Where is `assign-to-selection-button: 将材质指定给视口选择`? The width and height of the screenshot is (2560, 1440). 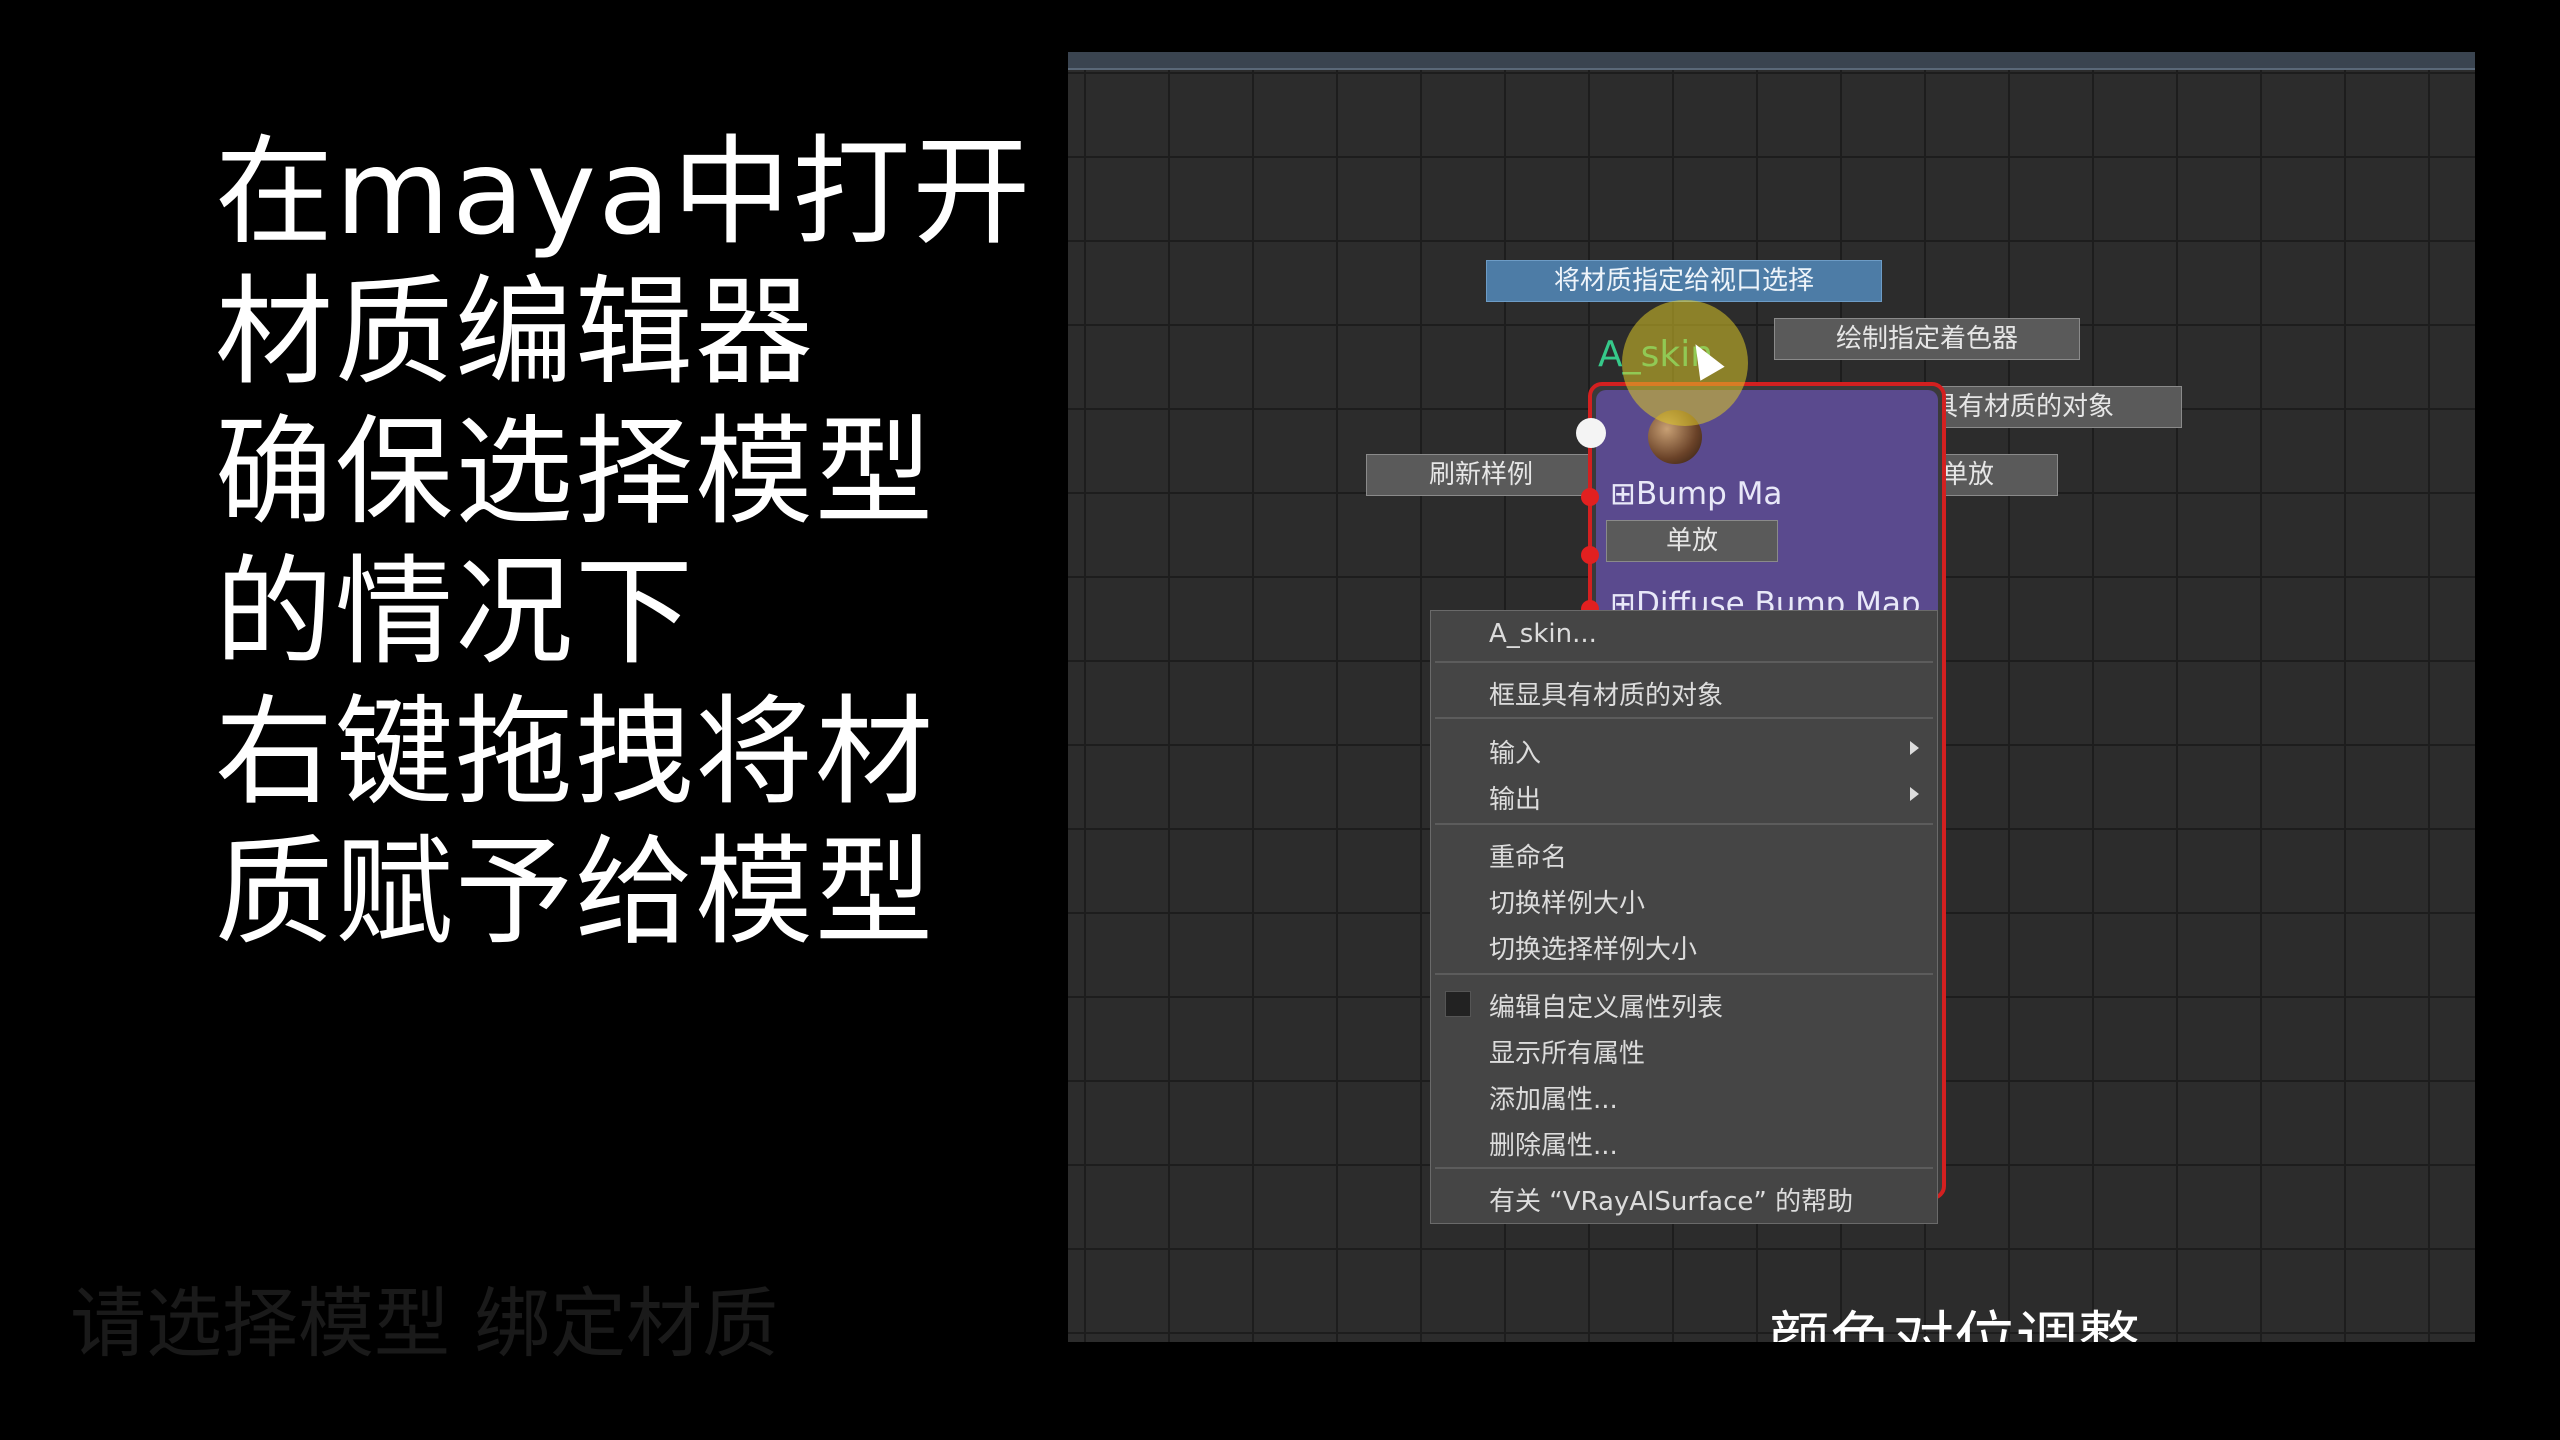 assign-to-selection-button: 将材质指定给视口选择 is located at coordinates (1684, 281).